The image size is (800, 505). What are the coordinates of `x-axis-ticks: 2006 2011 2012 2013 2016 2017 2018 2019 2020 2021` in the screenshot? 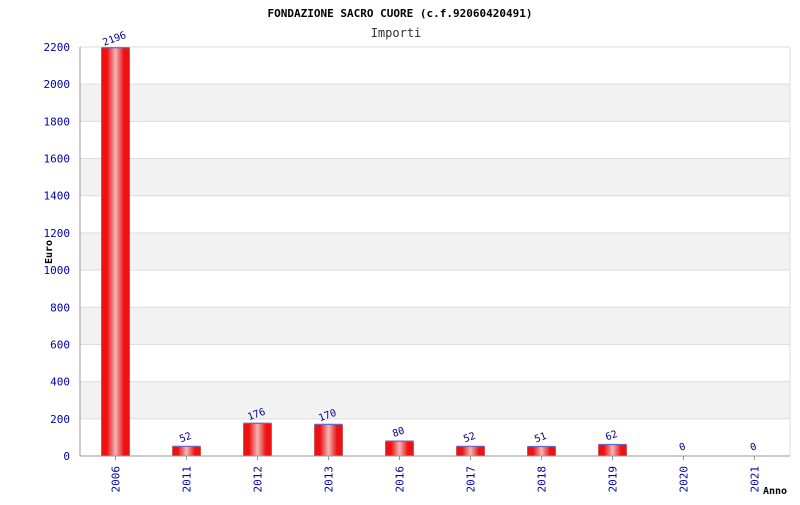 It's located at (436, 474).